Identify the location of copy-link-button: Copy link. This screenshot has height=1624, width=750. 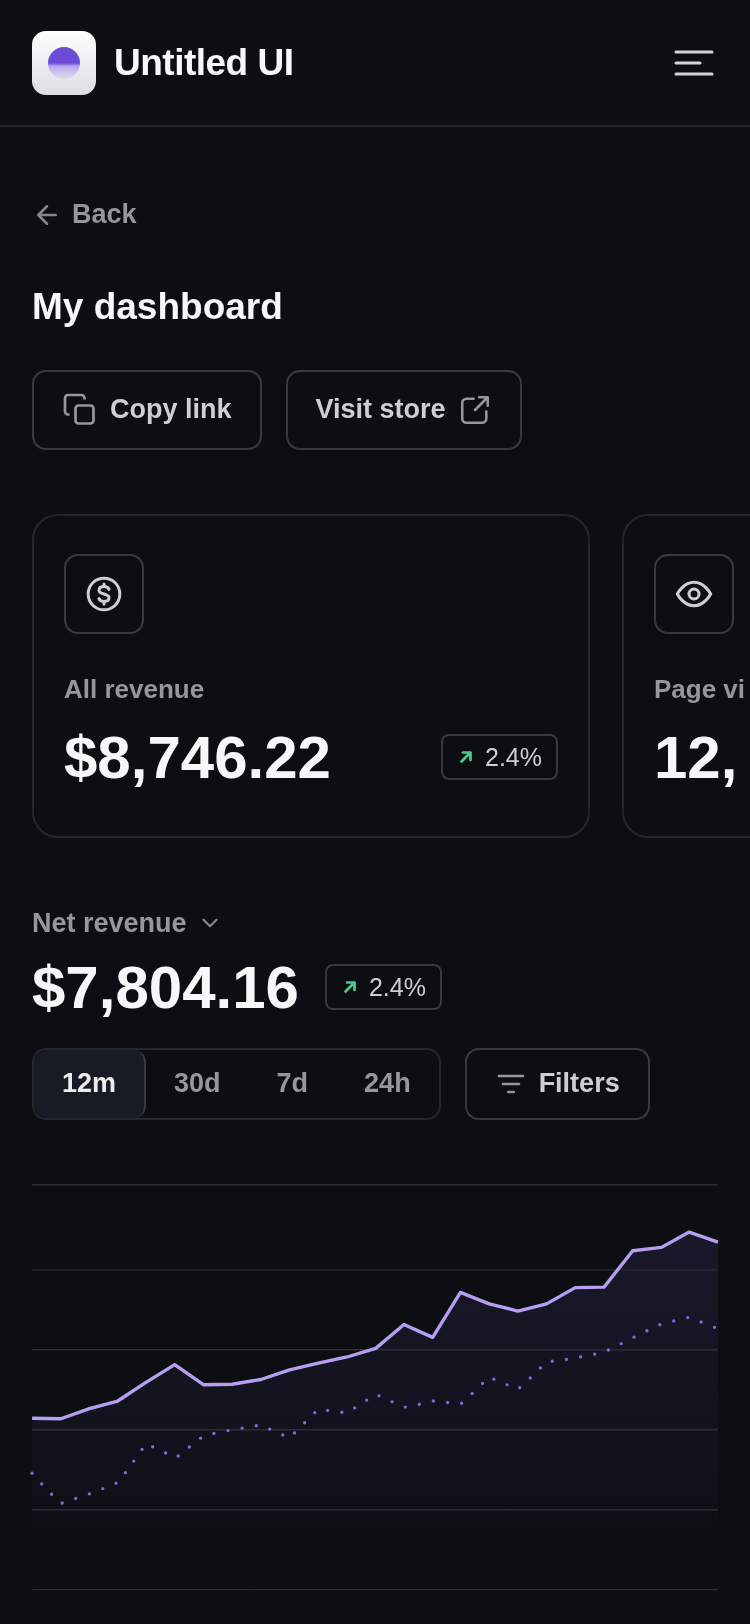
(147, 409).